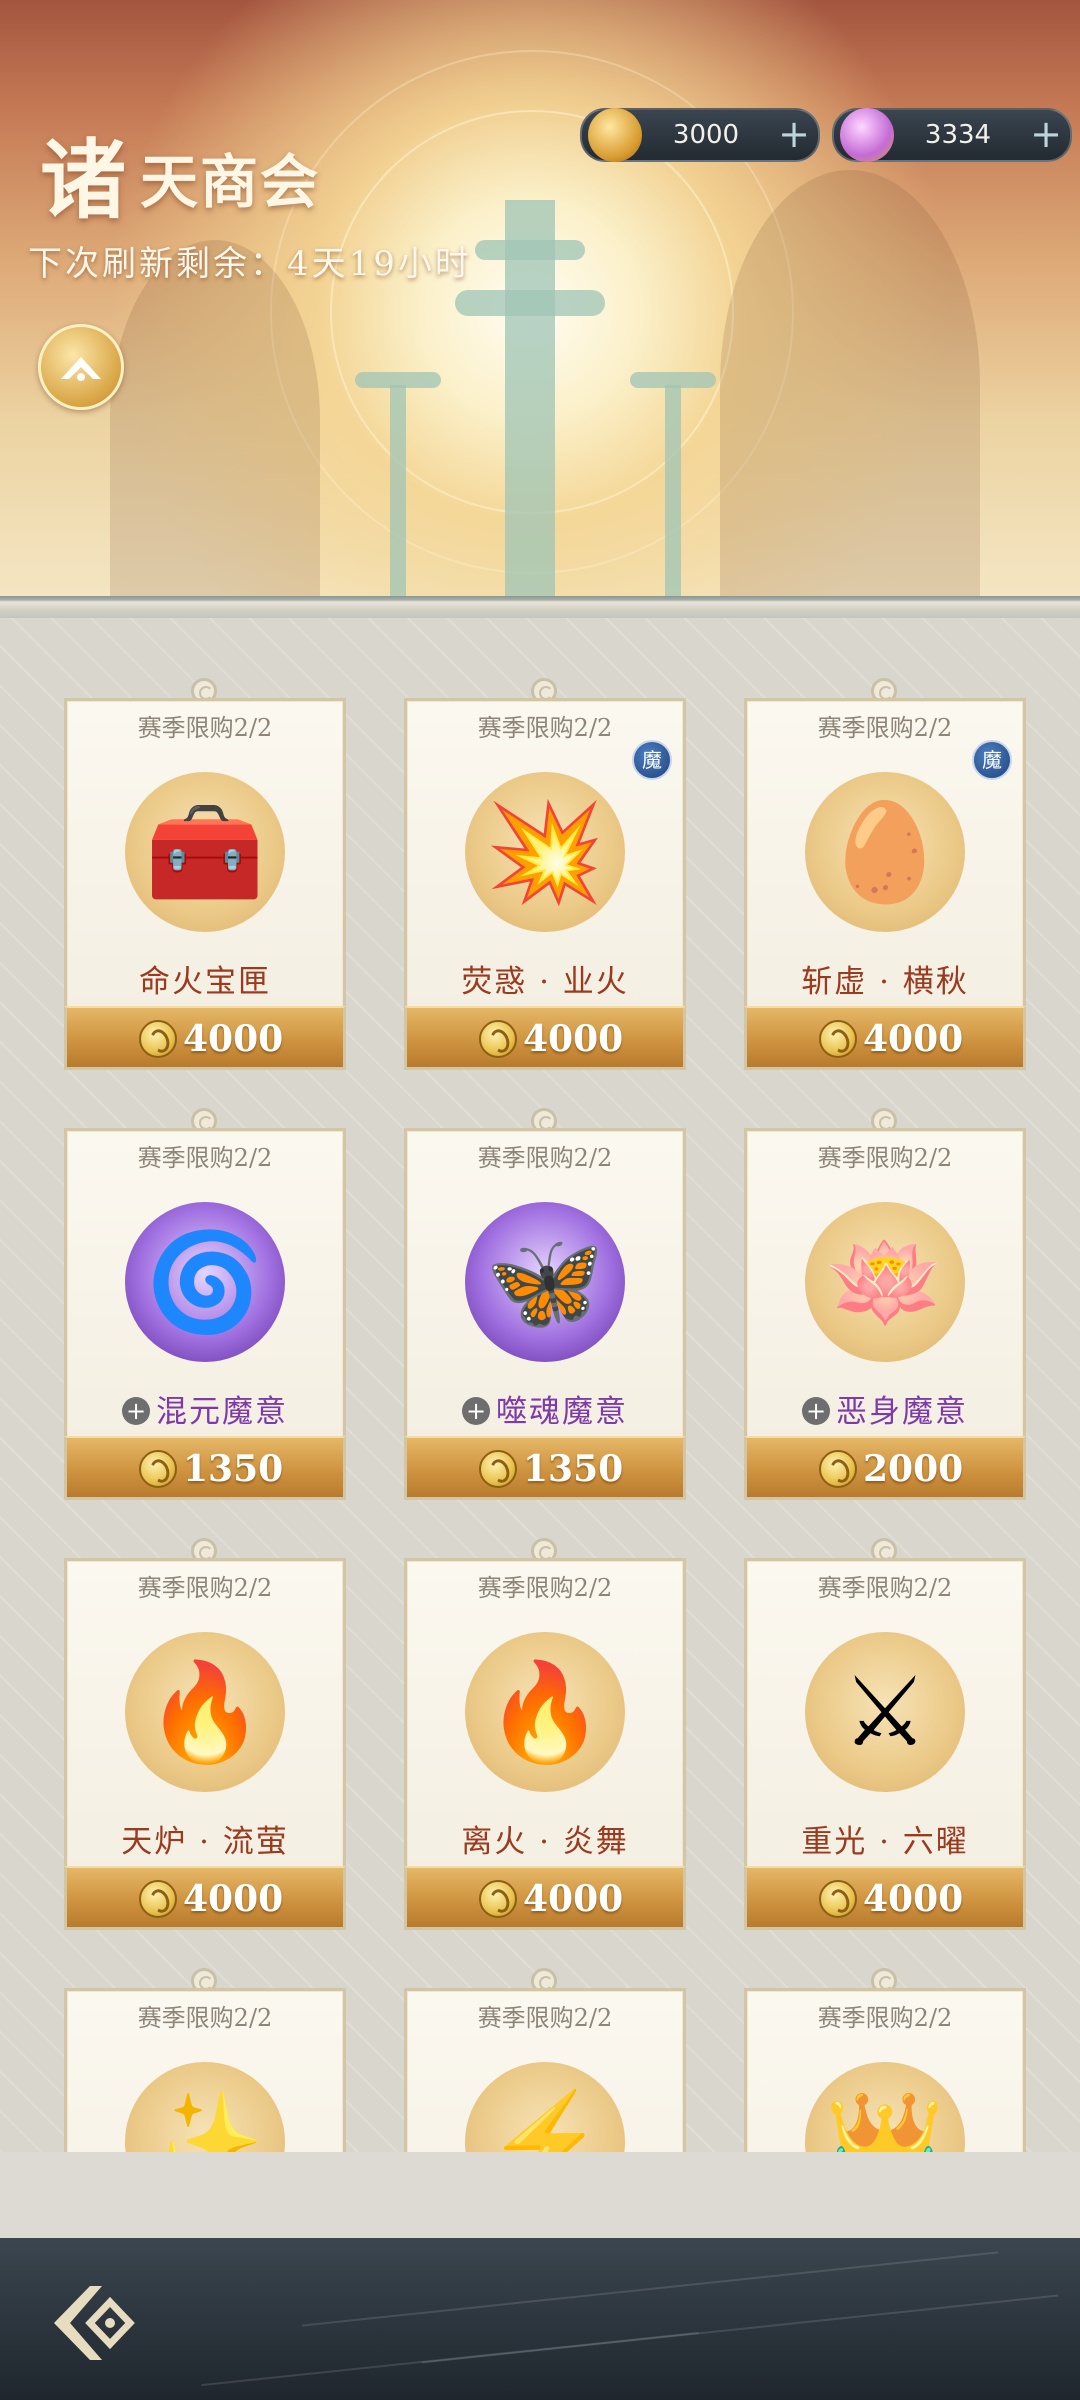  I want to click on purple-vortex-icon: 🌀, so click(205, 1282).